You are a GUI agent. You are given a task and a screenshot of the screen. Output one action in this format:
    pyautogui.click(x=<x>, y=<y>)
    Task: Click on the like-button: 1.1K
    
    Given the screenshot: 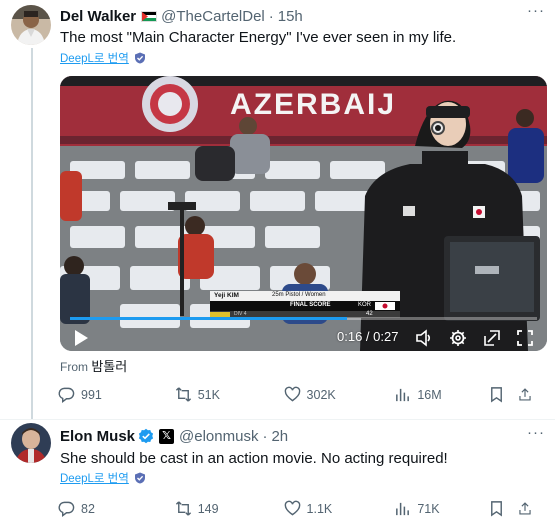 What is the action you would take?
    pyautogui.click(x=339, y=508)
    